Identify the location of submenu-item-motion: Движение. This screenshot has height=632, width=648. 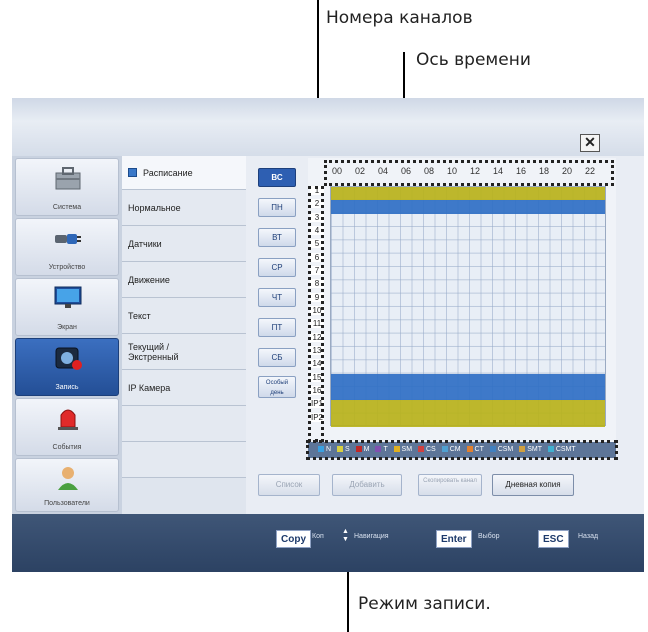
(184, 280).